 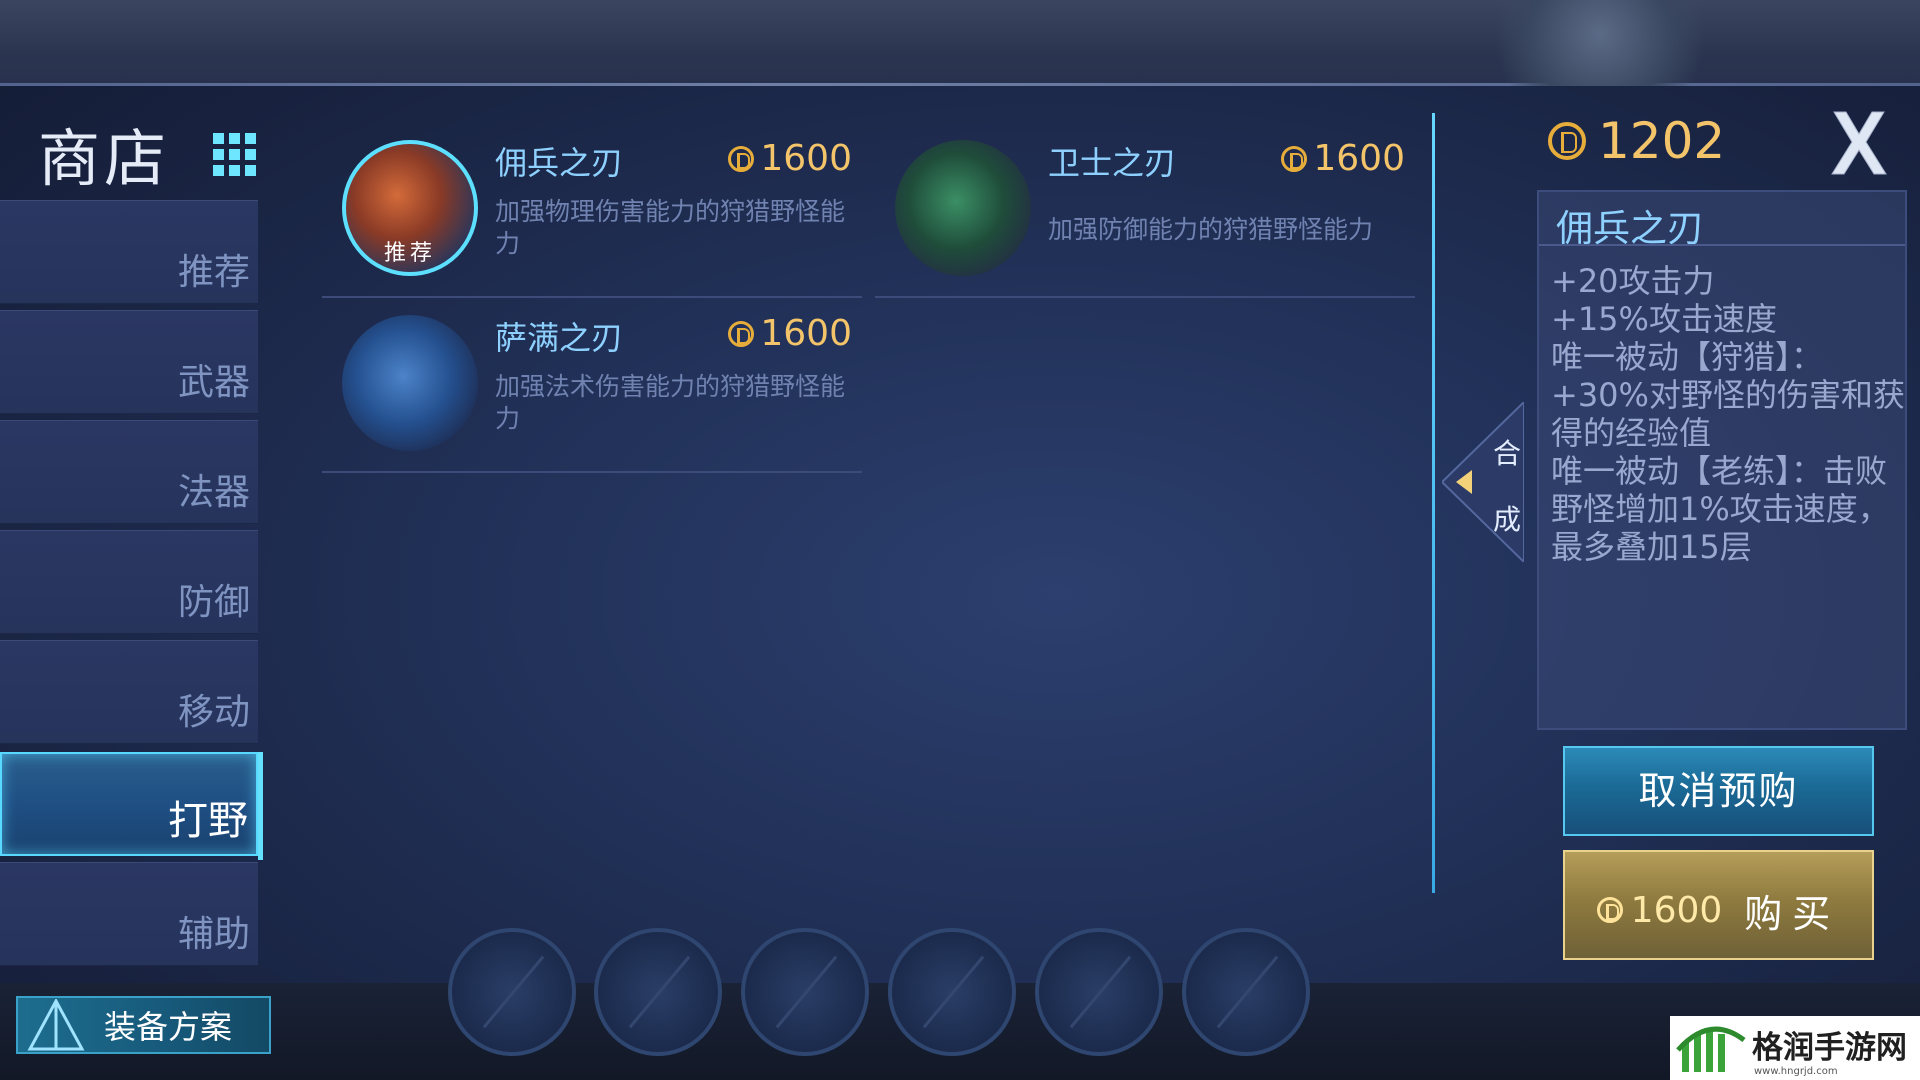 What do you see at coordinates (129, 472) in the screenshot?
I see `category-tab-magic: 法器` at bounding box center [129, 472].